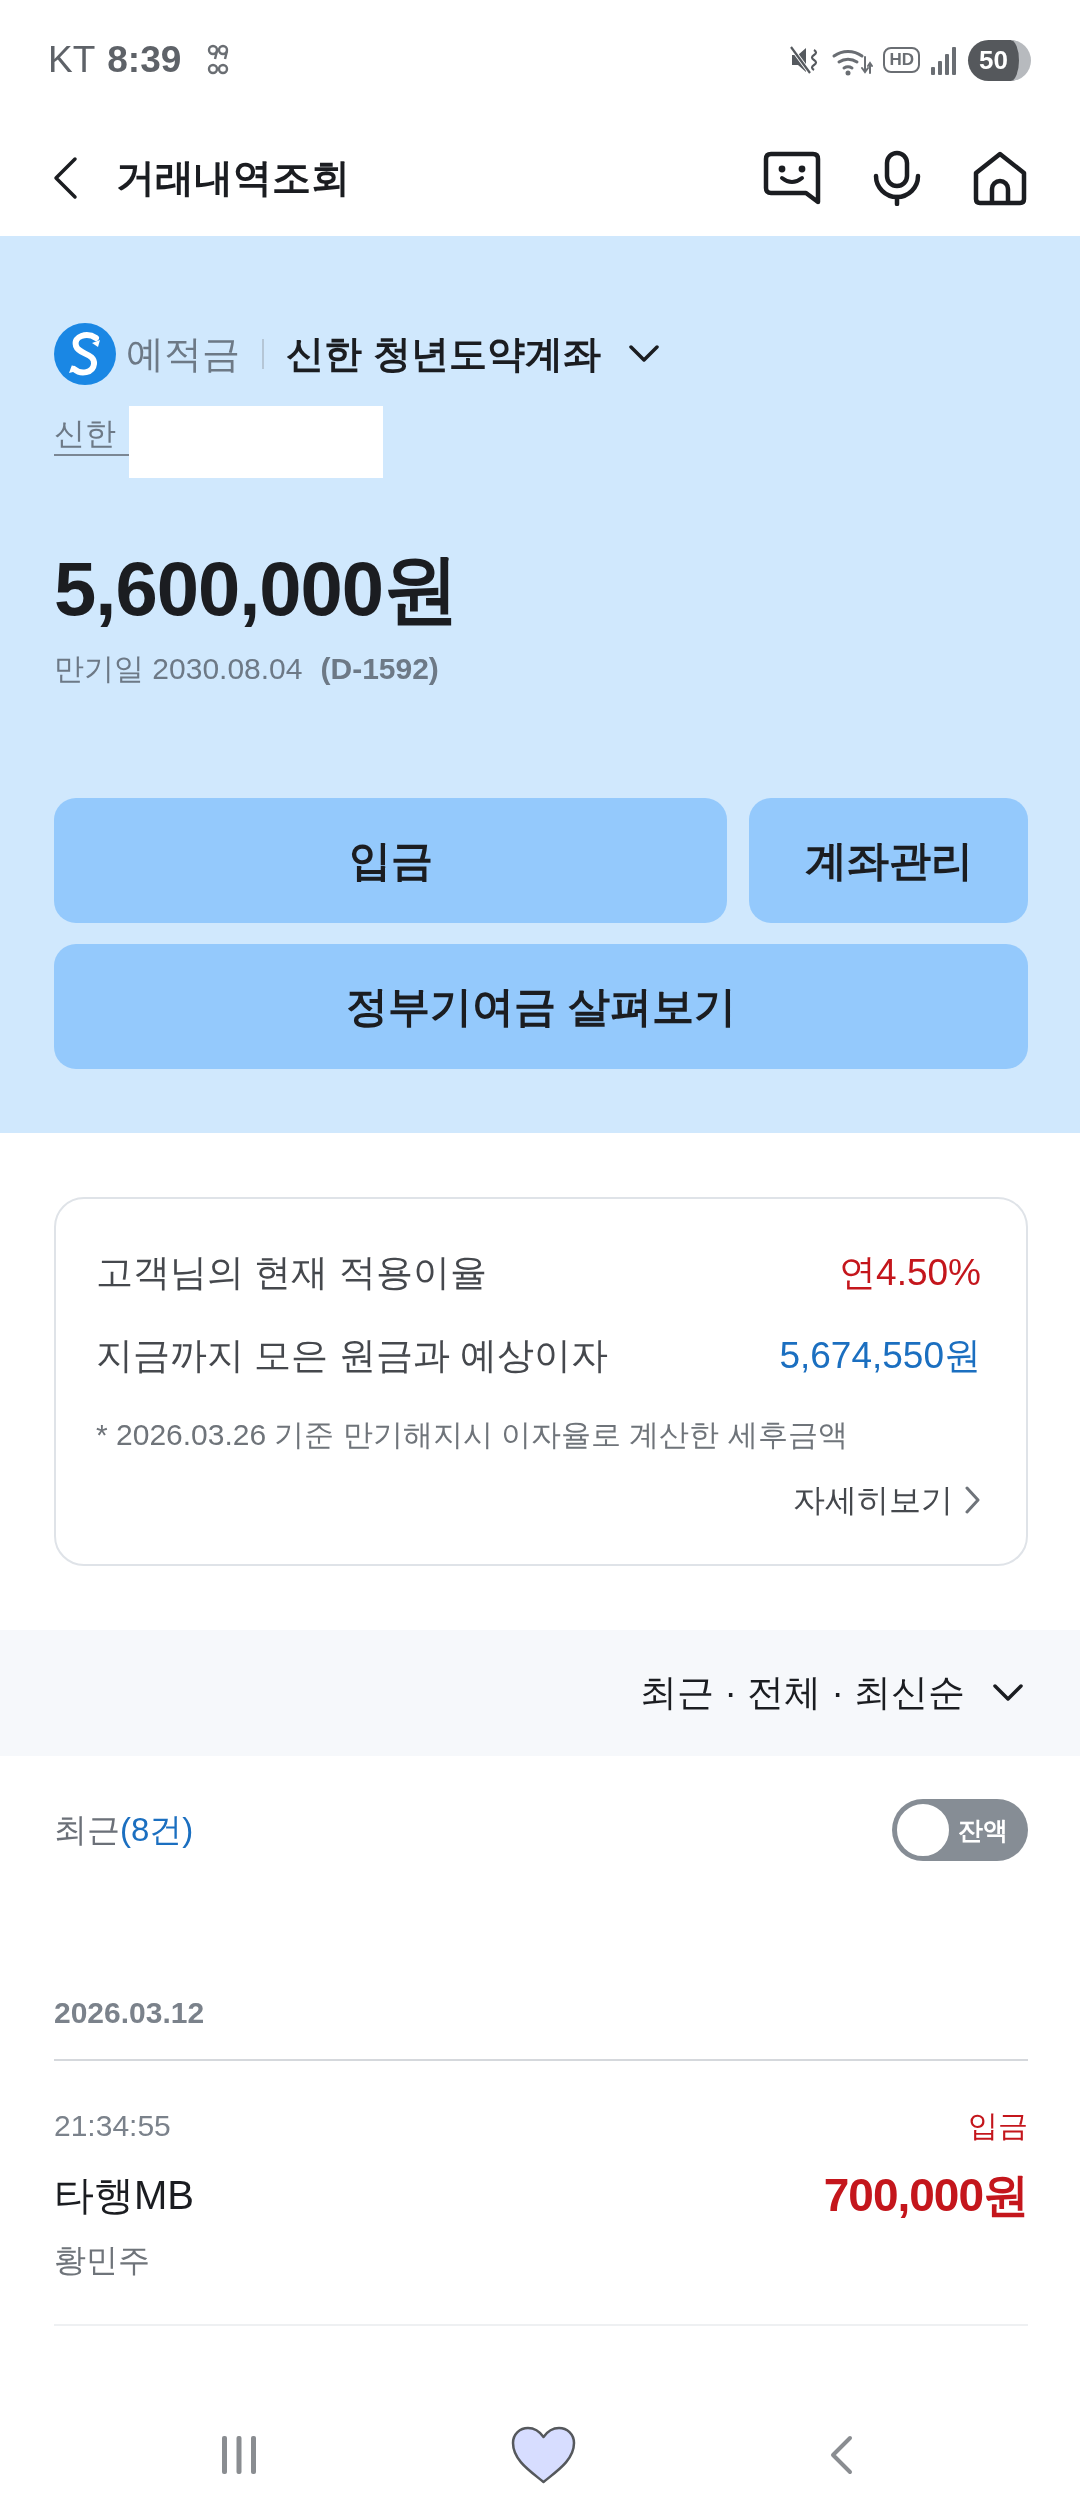 This screenshot has height=2520, width=1080. Describe the element at coordinates (541, 1006) in the screenshot. I see `action-button: 정부기여금 살펴보기` at that location.